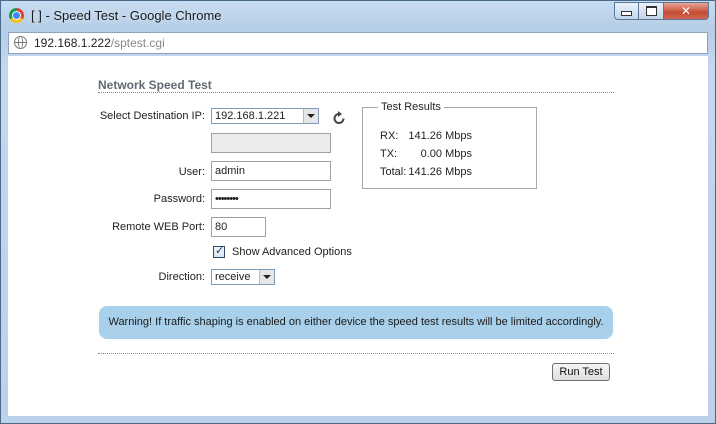 The height and width of the screenshot is (424, 716). I want to click on remote-port-label: Remote WEB Port:, so click(158, 227).